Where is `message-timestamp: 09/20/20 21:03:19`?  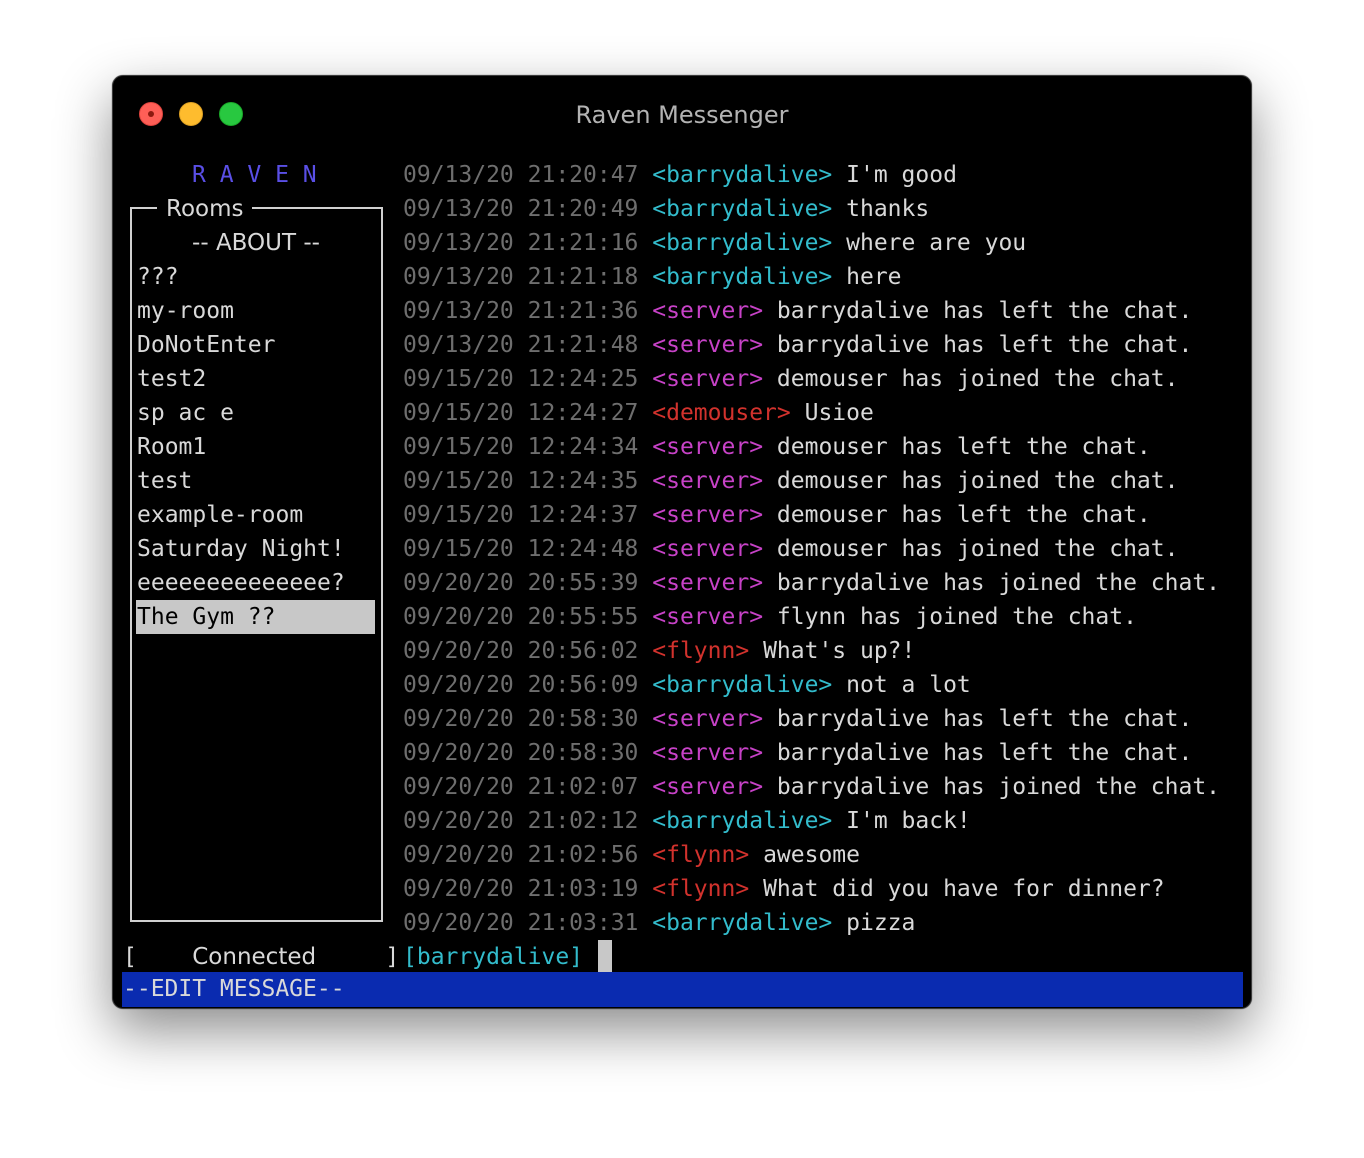
message-timestamp: 09/20/20 21:03:19 is located at coordinates (521, 889).